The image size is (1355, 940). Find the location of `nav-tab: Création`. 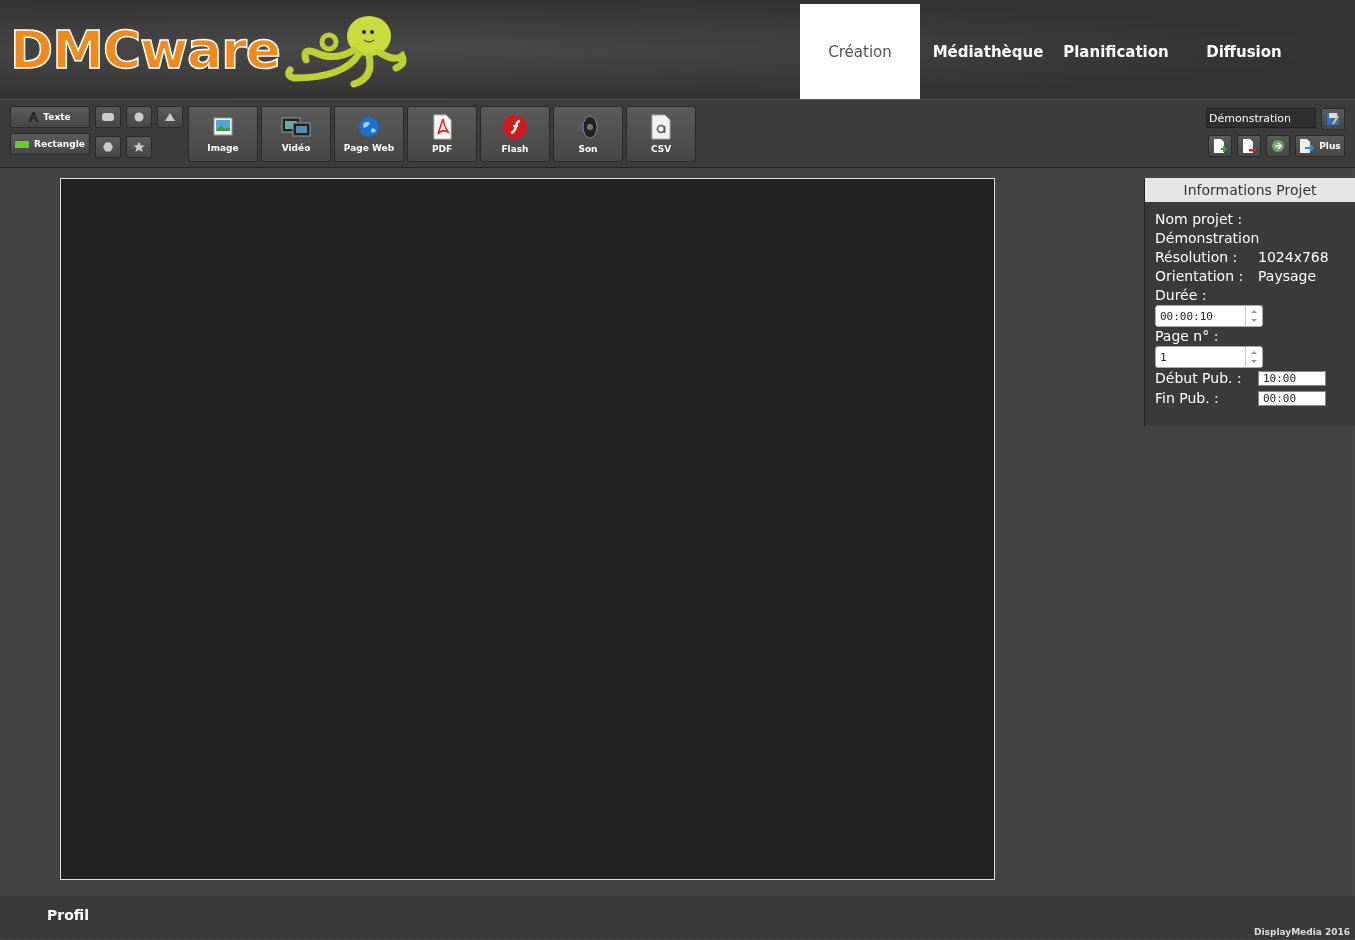

nav-tab: Création is located at coordinates (860, 51).